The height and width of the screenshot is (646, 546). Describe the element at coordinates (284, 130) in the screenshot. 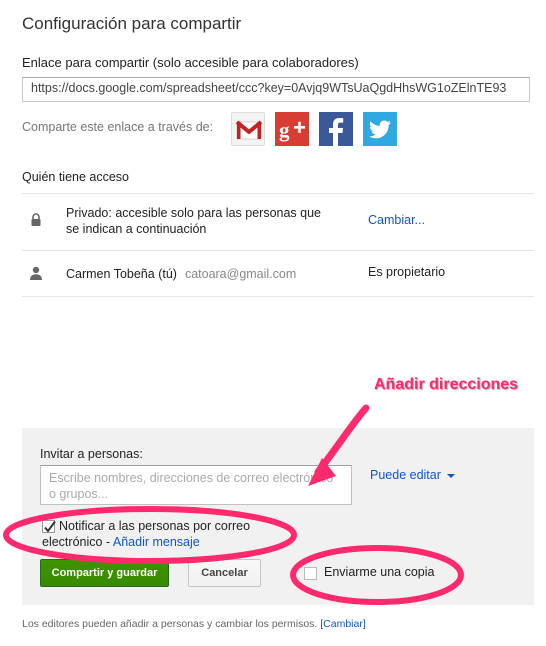

I see `svg-text: g` at that location.